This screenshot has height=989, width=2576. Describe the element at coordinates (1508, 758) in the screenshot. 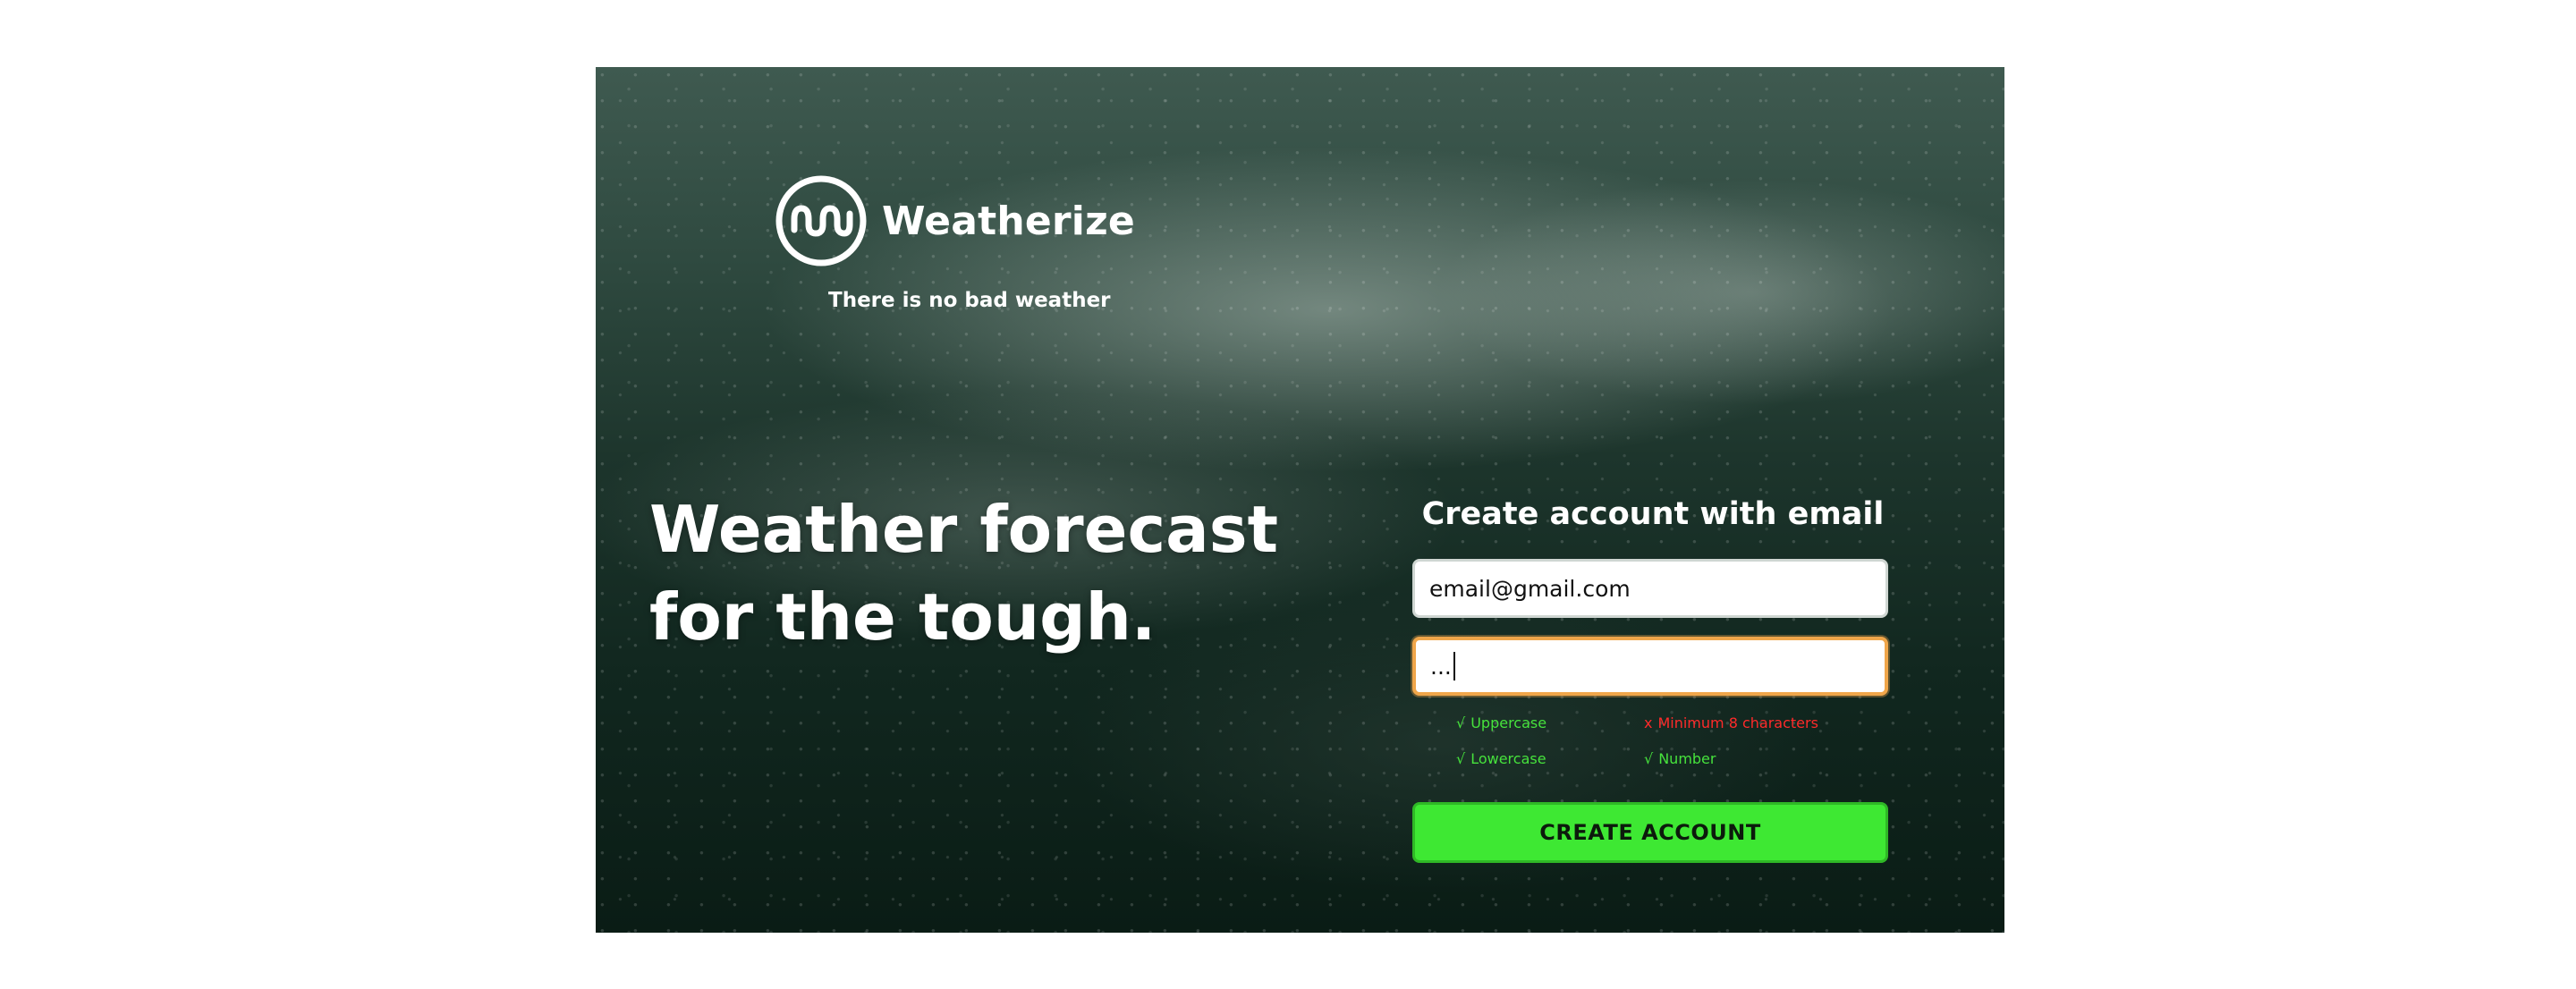

I see `rule-label: Lowercase` at that location.